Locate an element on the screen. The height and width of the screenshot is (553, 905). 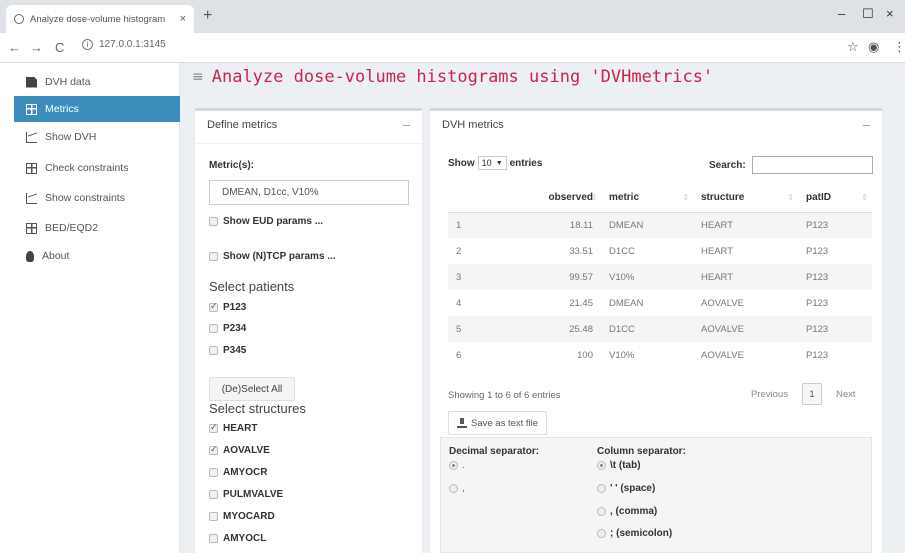
table-cell: DMEAN is located at coordinates (626, 303).